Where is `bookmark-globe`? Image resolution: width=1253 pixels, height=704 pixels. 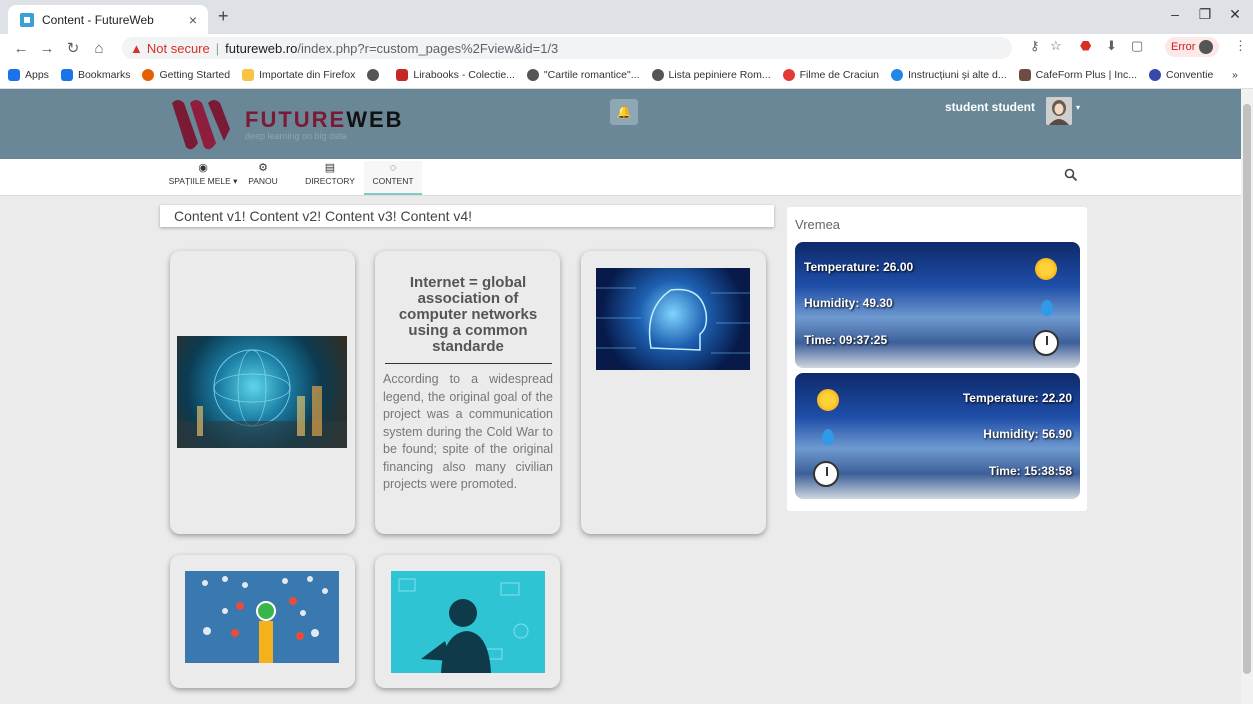
bookmark-globe is located at coordinates (375, 75).